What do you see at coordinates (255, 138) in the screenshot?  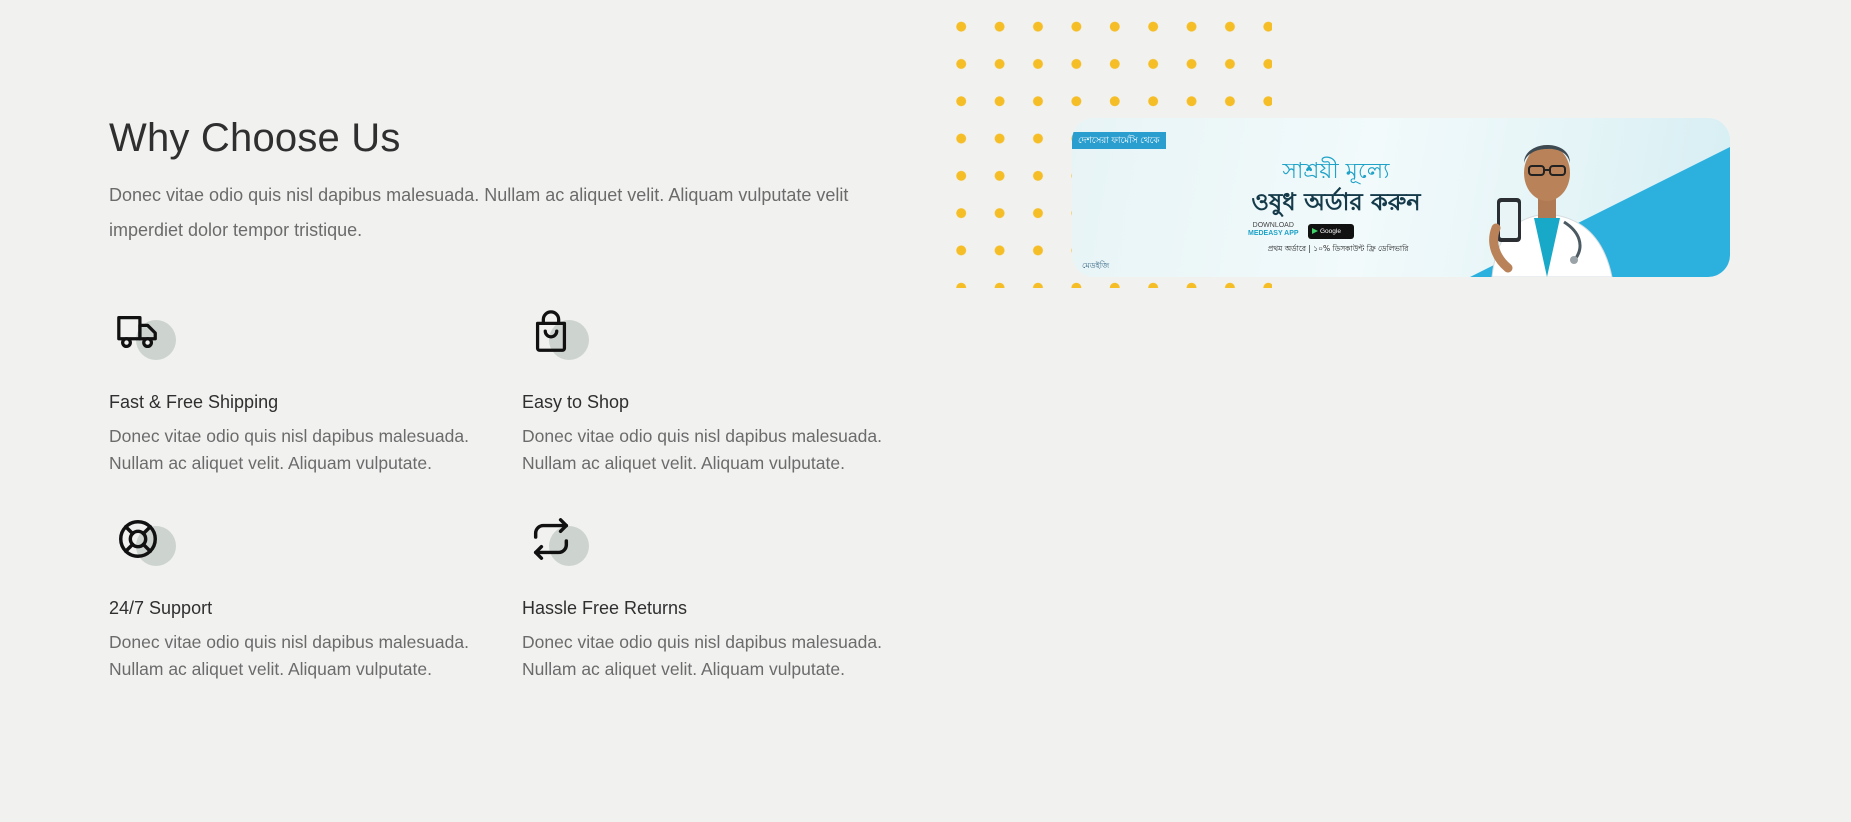 I see `section-title: Why Choose Us` at bounding box center [255, 138].